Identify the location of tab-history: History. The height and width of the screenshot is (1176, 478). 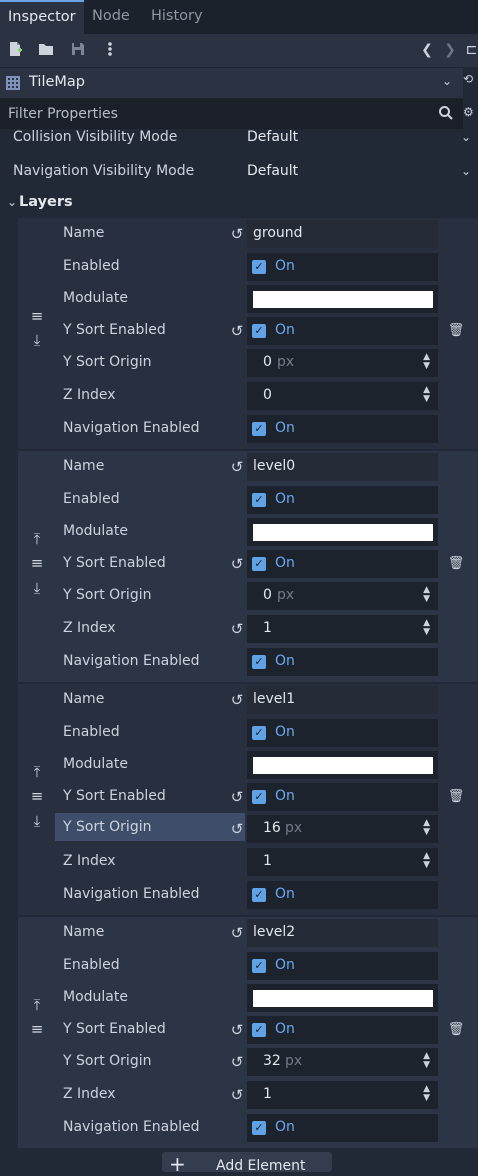
(177, 16).